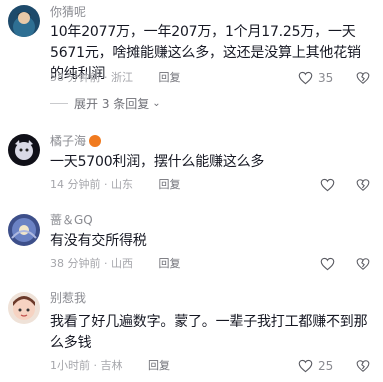  What do you see at coordinates (71, 220) in the screenshot?
I see `username: 蔷＆GQ` at bounding box center [71, 220].